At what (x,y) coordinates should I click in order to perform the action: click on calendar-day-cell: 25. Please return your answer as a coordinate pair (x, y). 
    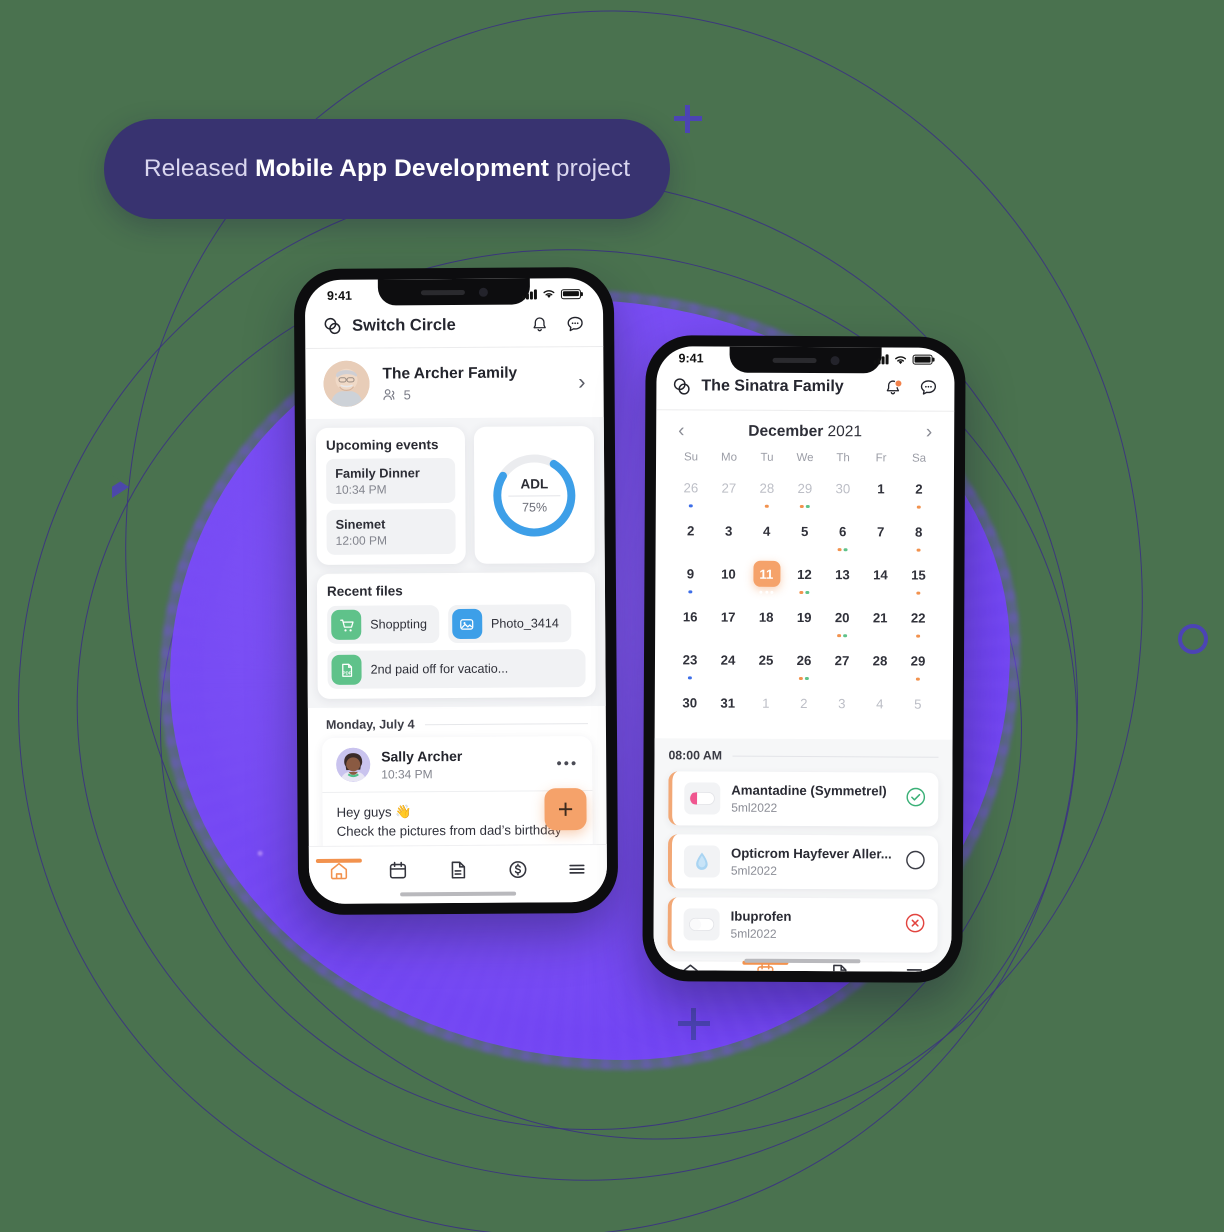
    Looking at the image, I should click on (766, 664).